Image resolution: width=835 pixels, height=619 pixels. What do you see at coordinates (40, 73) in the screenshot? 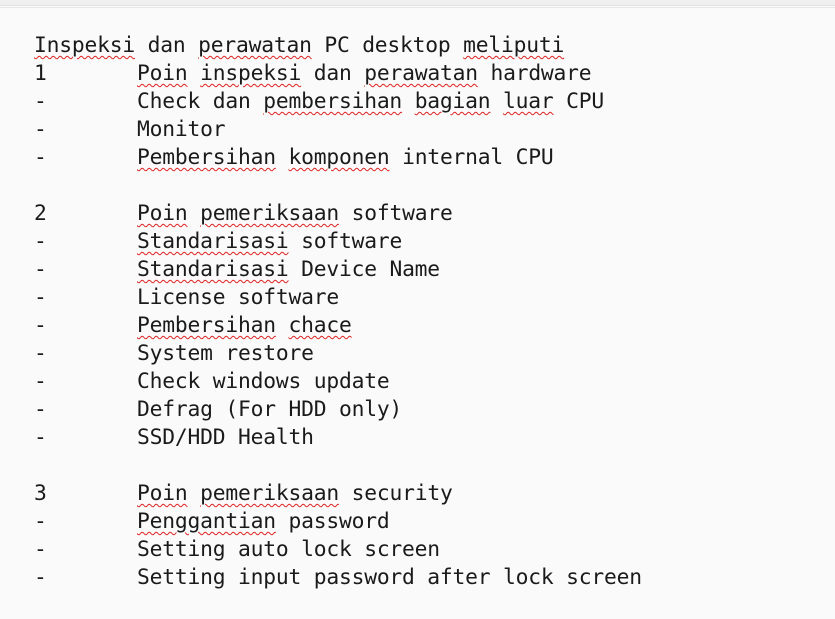
I see `section-number: 1` at bounding box center [40, 73].